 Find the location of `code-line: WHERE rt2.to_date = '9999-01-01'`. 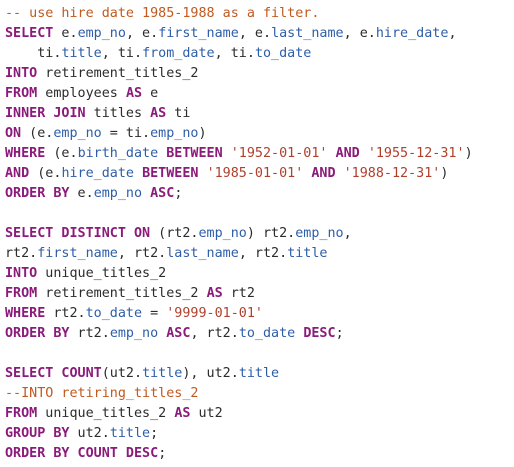

code-line: WHERE rt2.to_date = '9999-01-01' is located at coordinates (259, 314).